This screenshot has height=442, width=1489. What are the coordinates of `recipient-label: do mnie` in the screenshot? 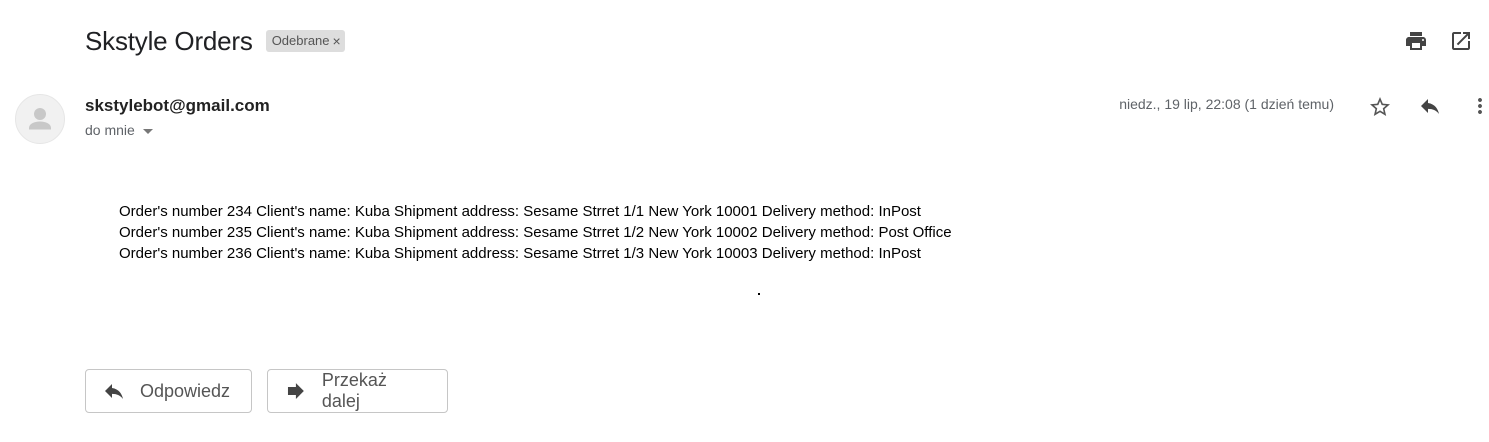 It's located at (110, 130).